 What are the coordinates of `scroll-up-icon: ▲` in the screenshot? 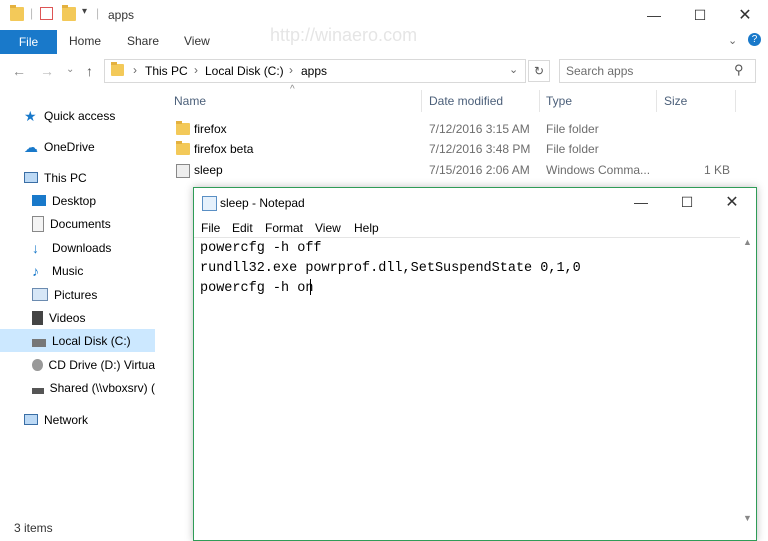 It's located at (747, 242).